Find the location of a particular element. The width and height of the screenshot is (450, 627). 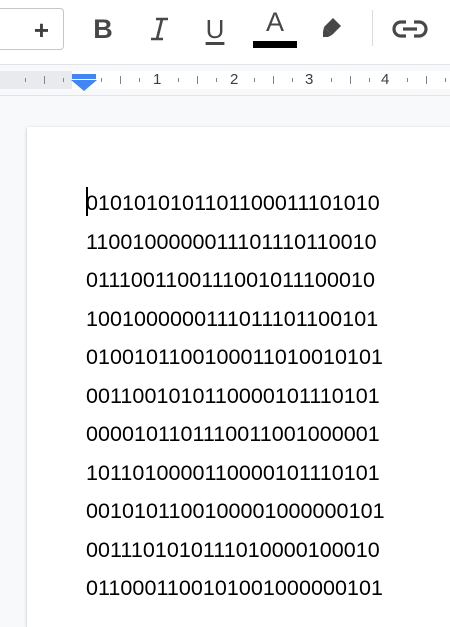

text-color-icon: A is located at coordinates (274, 21).